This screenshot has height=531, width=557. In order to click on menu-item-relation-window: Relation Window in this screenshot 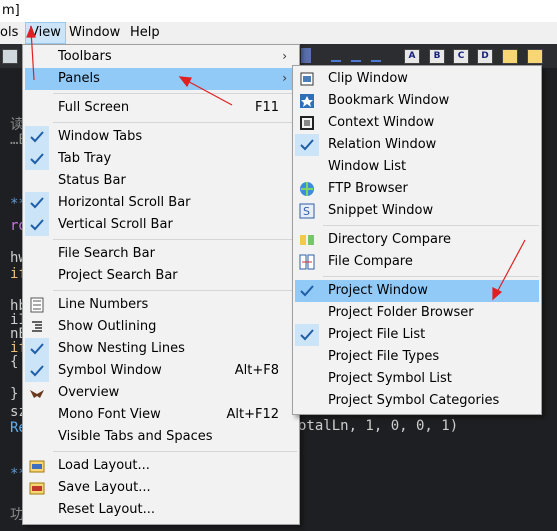, I will do `click(417, 145)`.